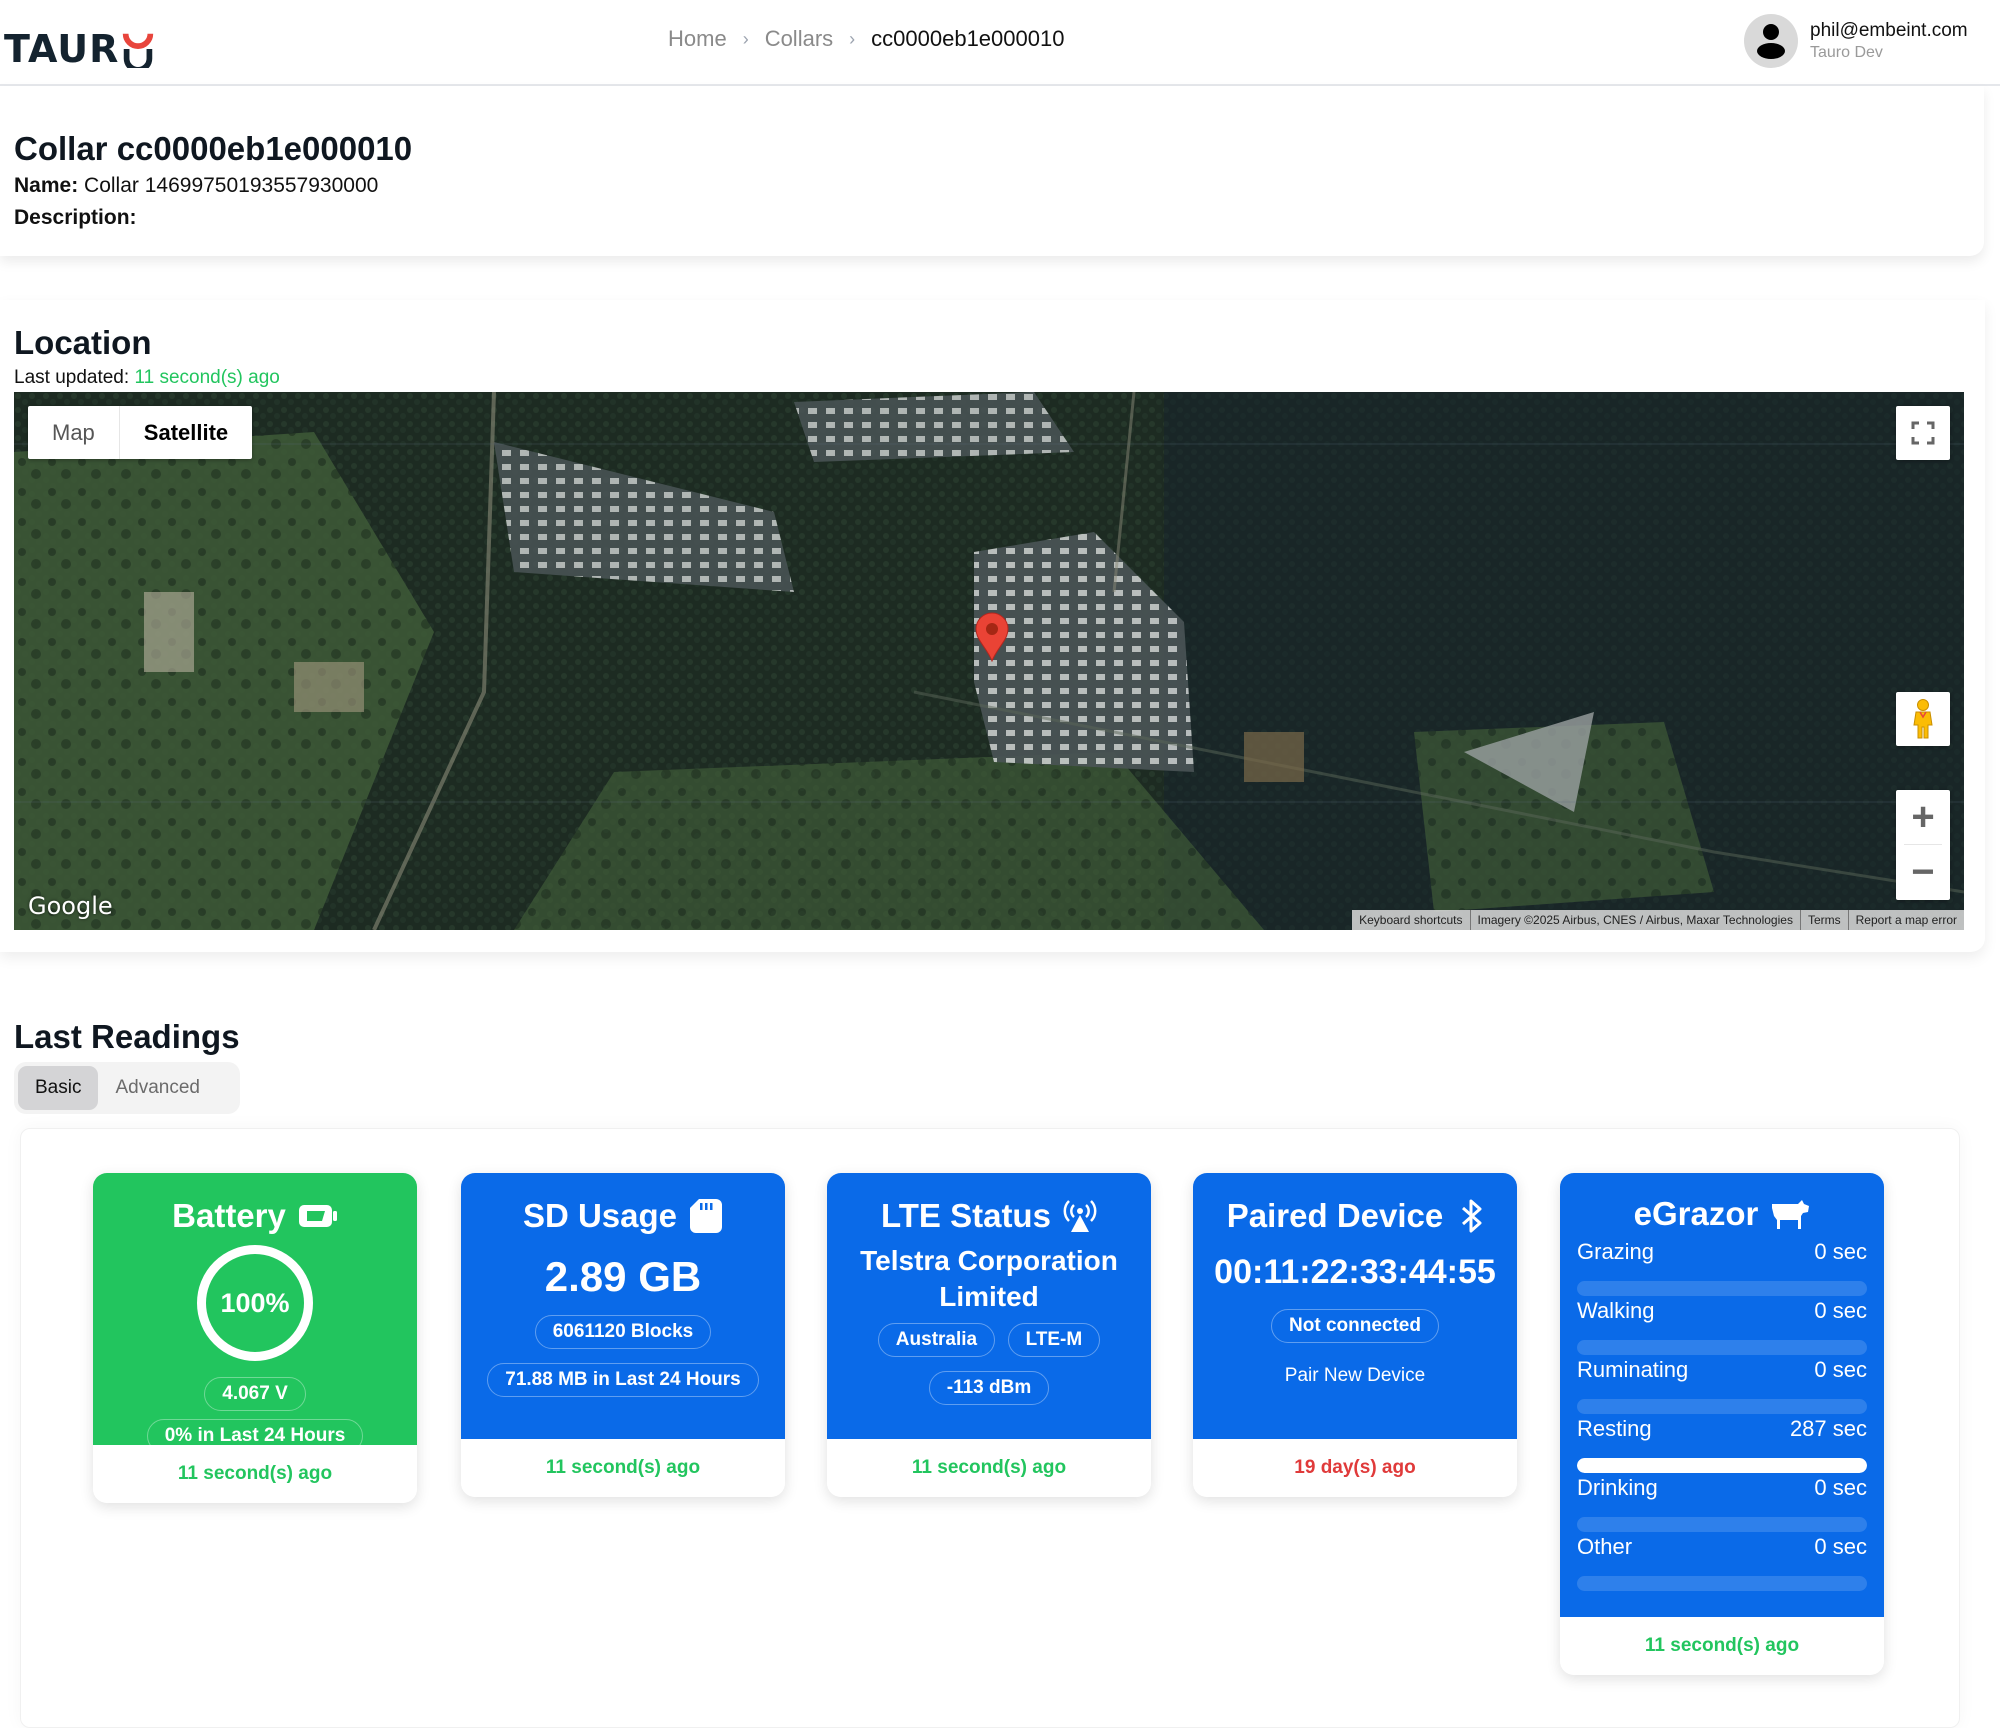 This screenshot has height=1728, width=2000. What do you see at coordinates (1722, 1488) in the screenshot?
I see `activity-row: Drinking 0 sec` at bounding box center [1722, 1488].